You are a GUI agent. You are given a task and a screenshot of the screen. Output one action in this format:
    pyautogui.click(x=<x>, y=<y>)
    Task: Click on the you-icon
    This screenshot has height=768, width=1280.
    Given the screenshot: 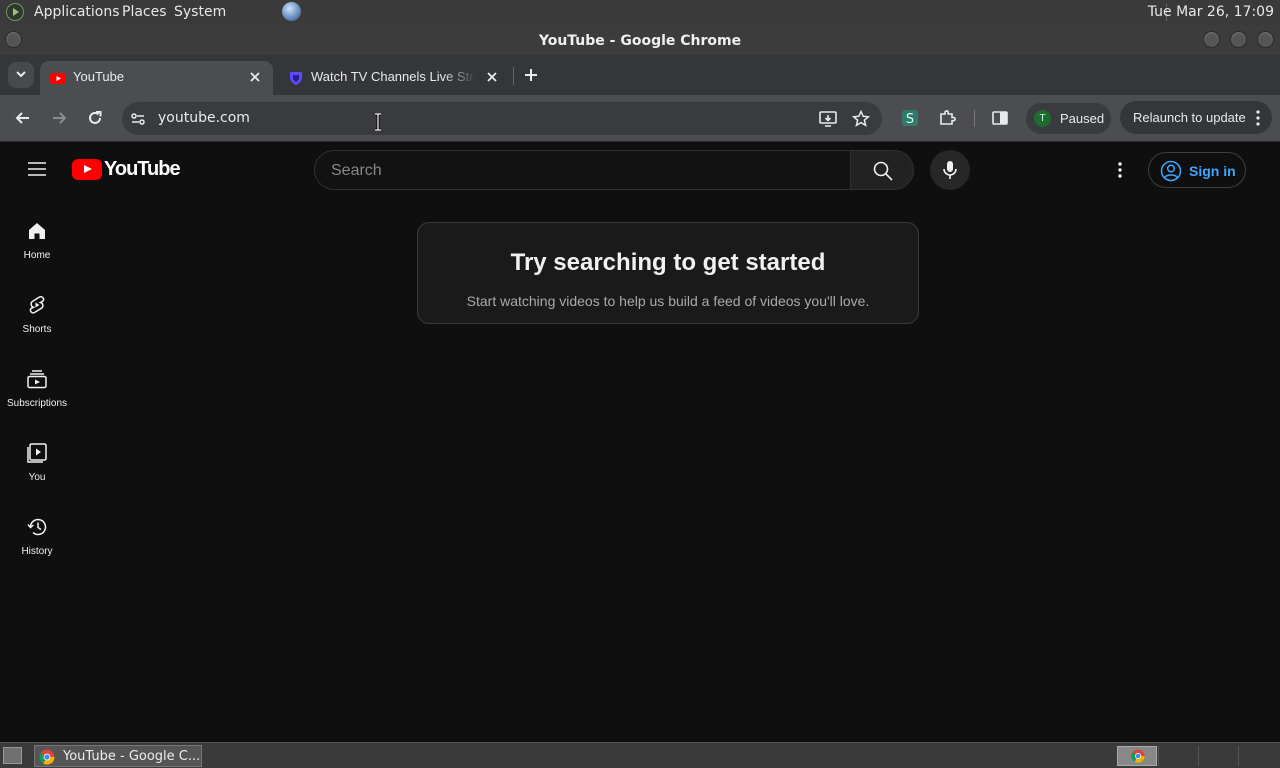 What is the action you would take?
    pyautogui.click(x=37, y=453)
    